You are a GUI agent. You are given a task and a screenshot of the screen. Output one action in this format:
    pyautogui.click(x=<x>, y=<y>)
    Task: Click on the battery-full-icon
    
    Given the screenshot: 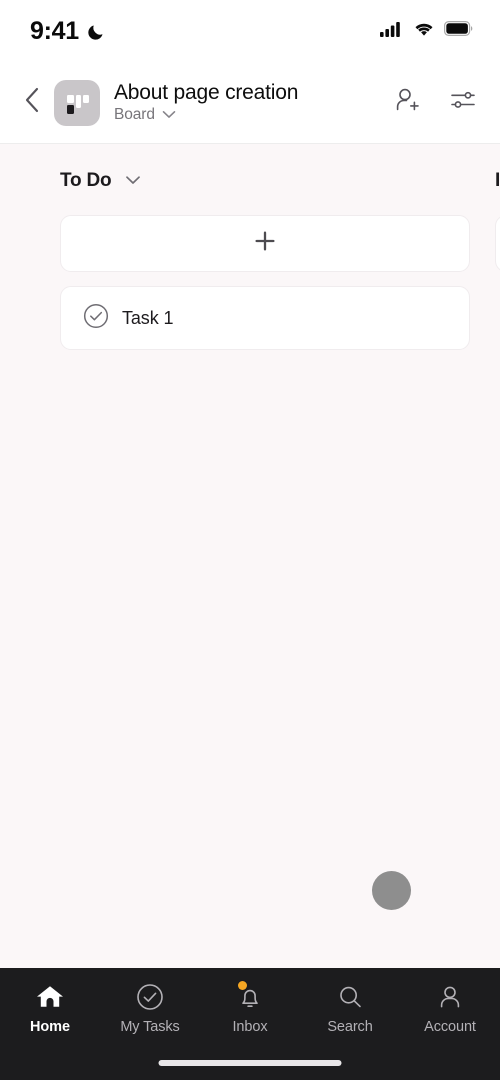 What is the action you would take?
    pyautogui.click(x=459, y=31)
    